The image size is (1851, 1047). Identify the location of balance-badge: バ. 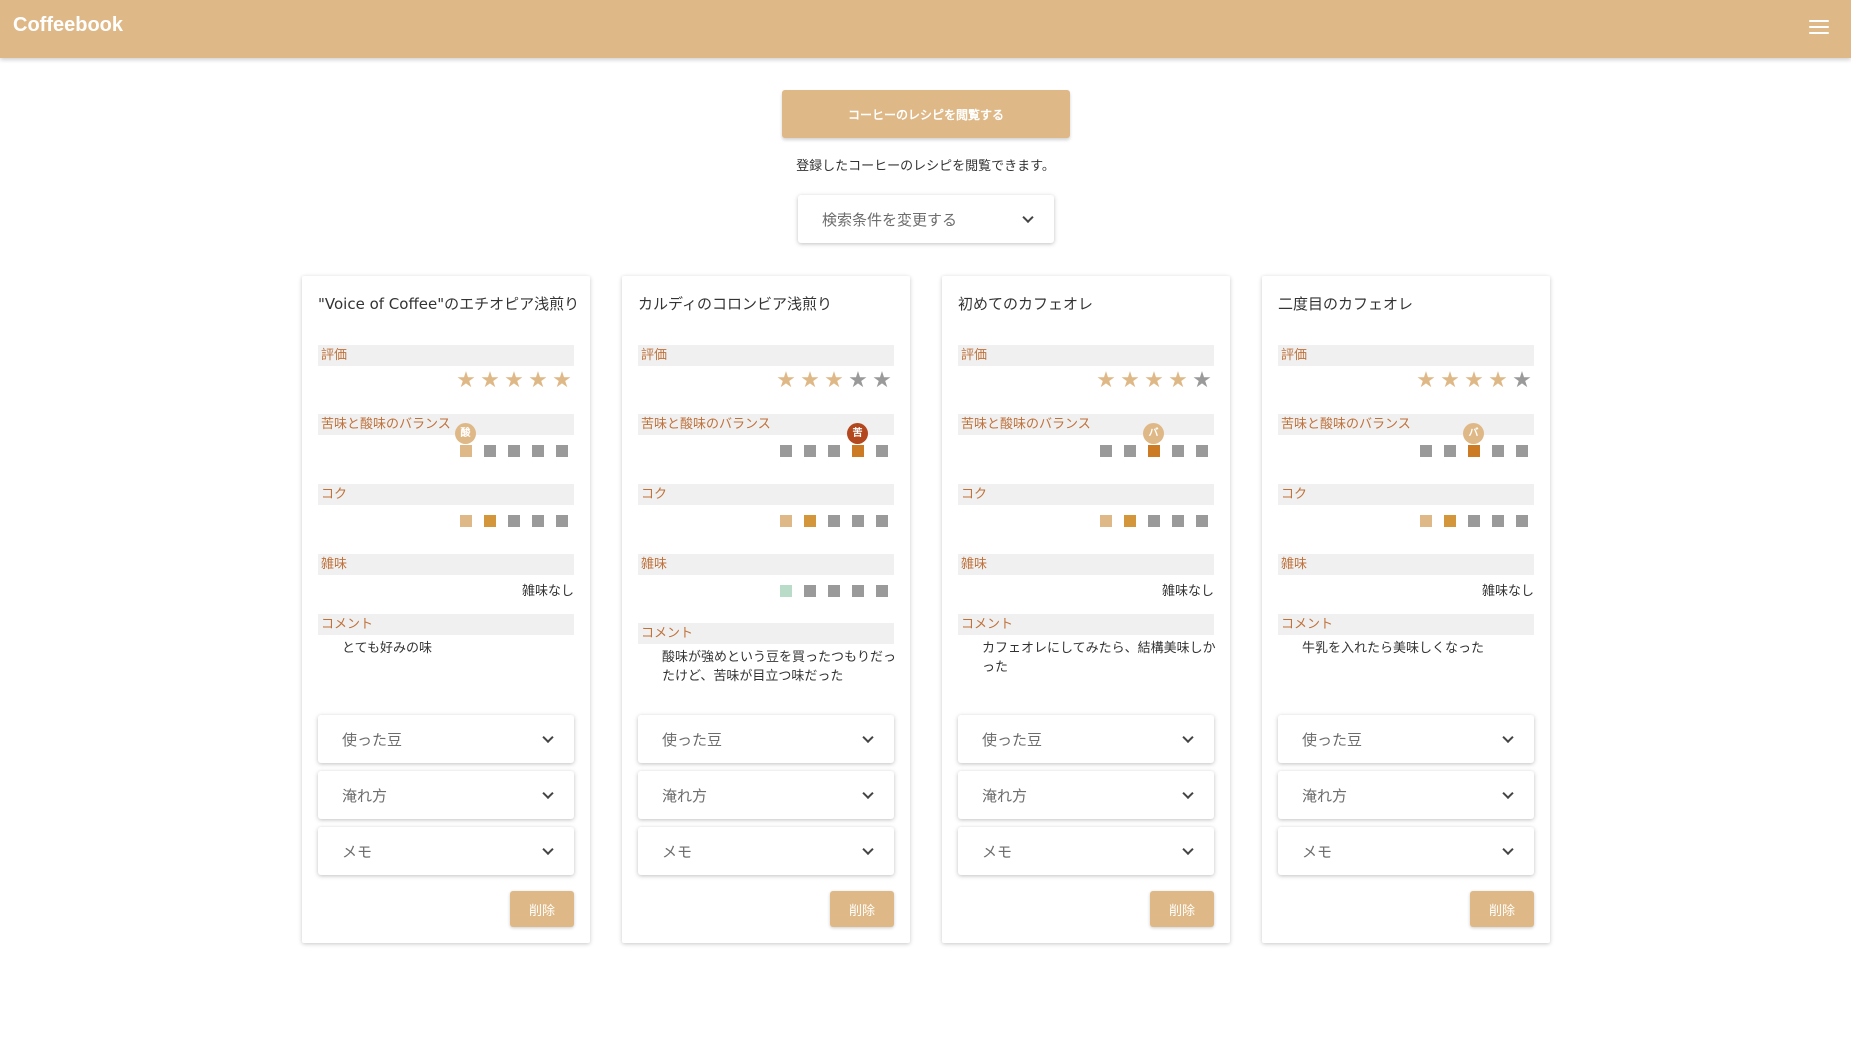
(1153, 433).